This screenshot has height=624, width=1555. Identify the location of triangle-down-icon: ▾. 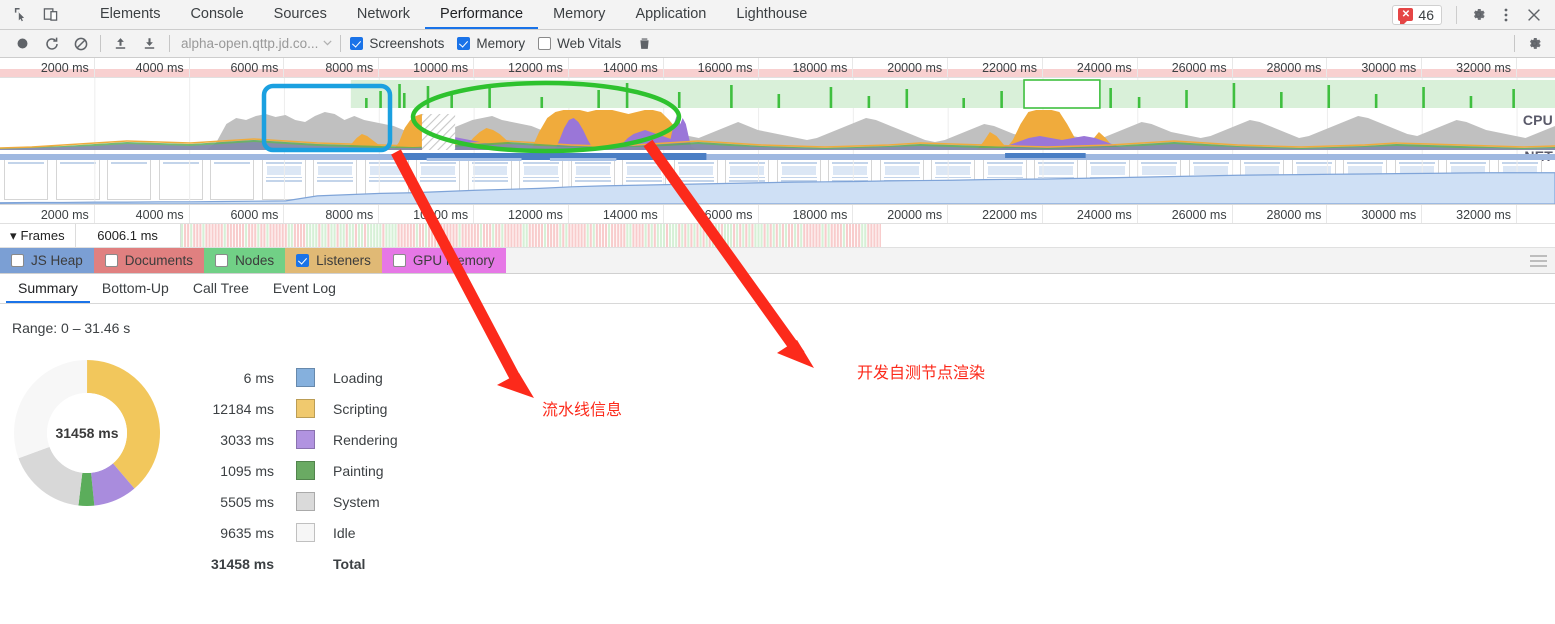
(13, 235).